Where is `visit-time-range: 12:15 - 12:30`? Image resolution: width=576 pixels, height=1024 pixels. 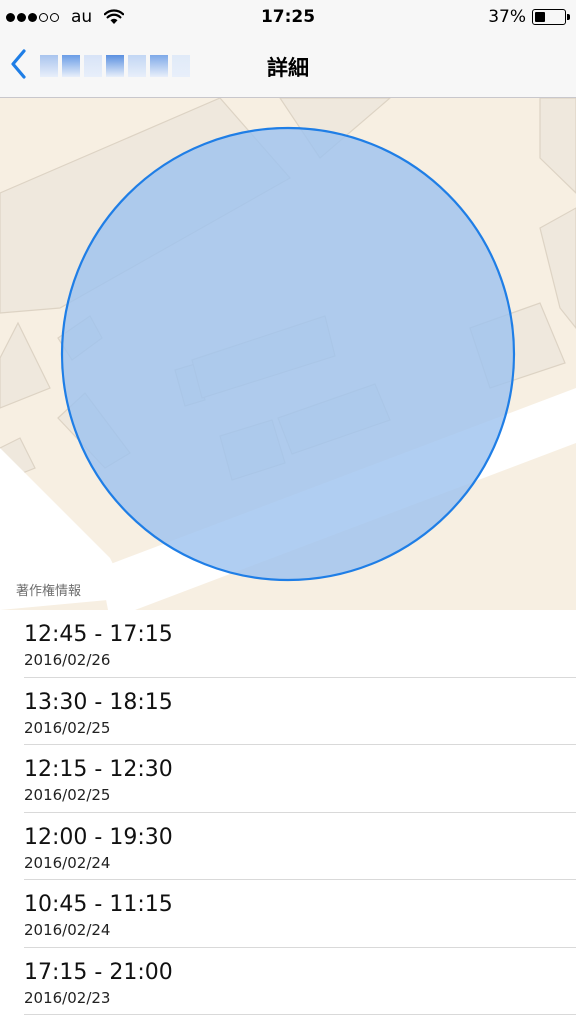
visit-time-range: 12:15 - 12:30 is located at coordinates (98, 769).